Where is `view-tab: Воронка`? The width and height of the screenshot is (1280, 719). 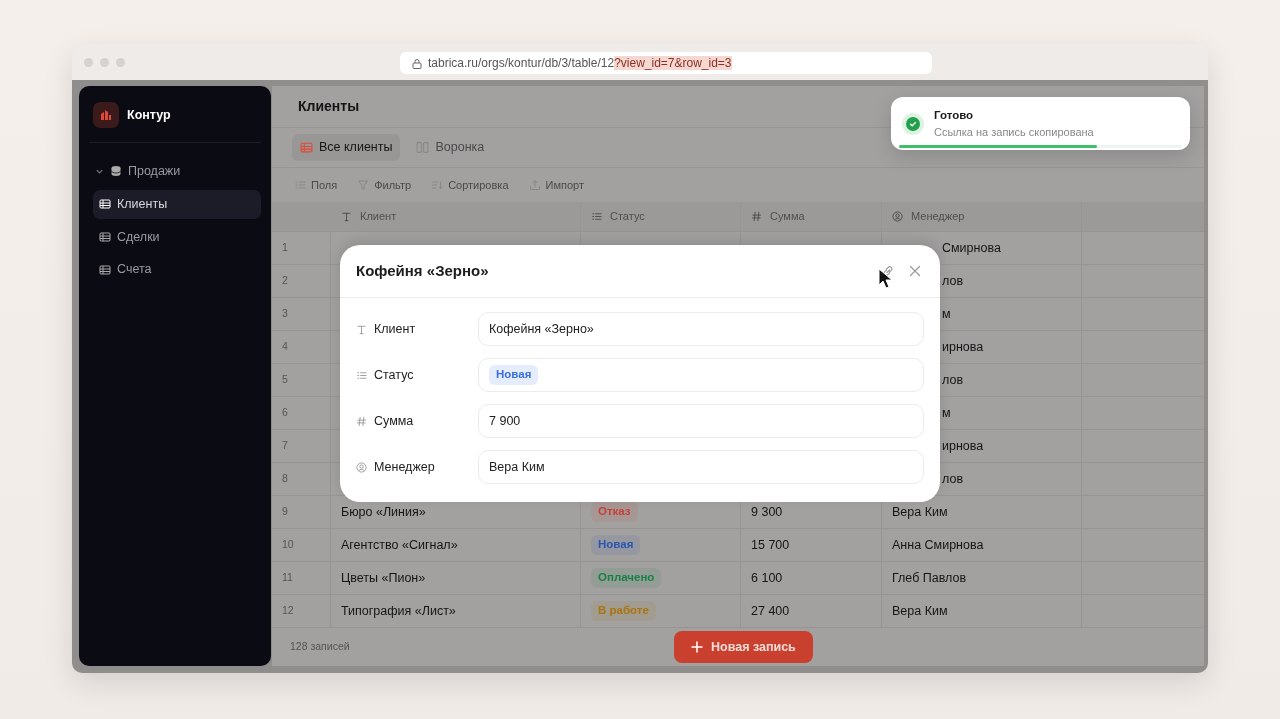 view-tab: Воронка is located at coordinates (450, 147).